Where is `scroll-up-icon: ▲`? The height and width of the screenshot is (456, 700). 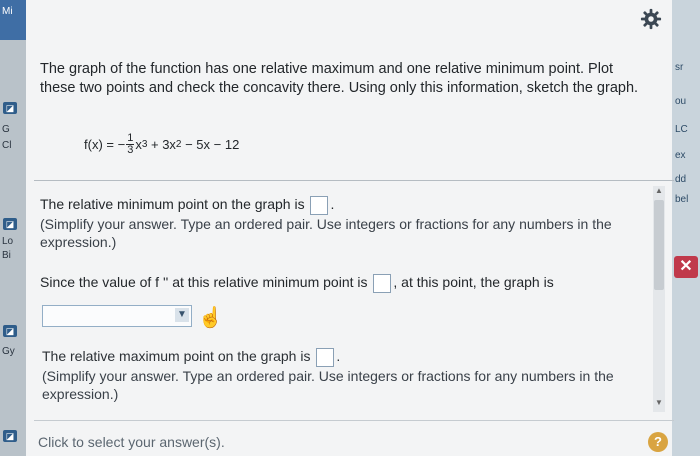 scroll-up-icon: ▲ is located at coordinates (659, 191).